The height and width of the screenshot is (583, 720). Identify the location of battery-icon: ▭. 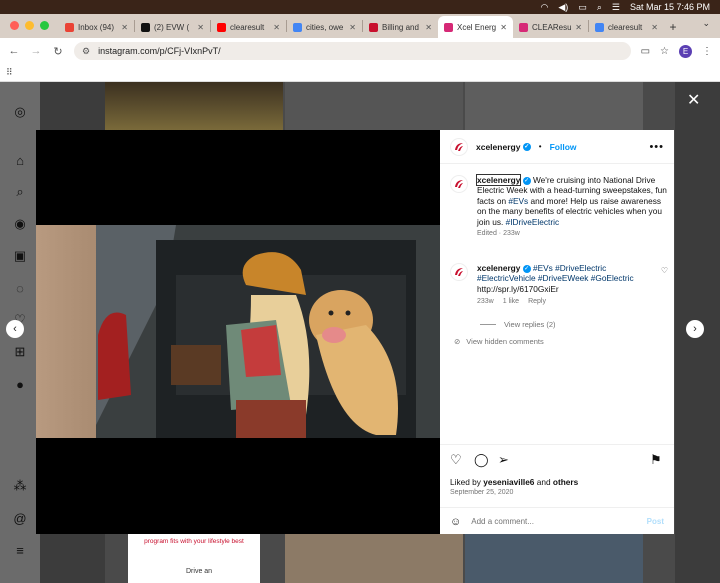
(582, 7).